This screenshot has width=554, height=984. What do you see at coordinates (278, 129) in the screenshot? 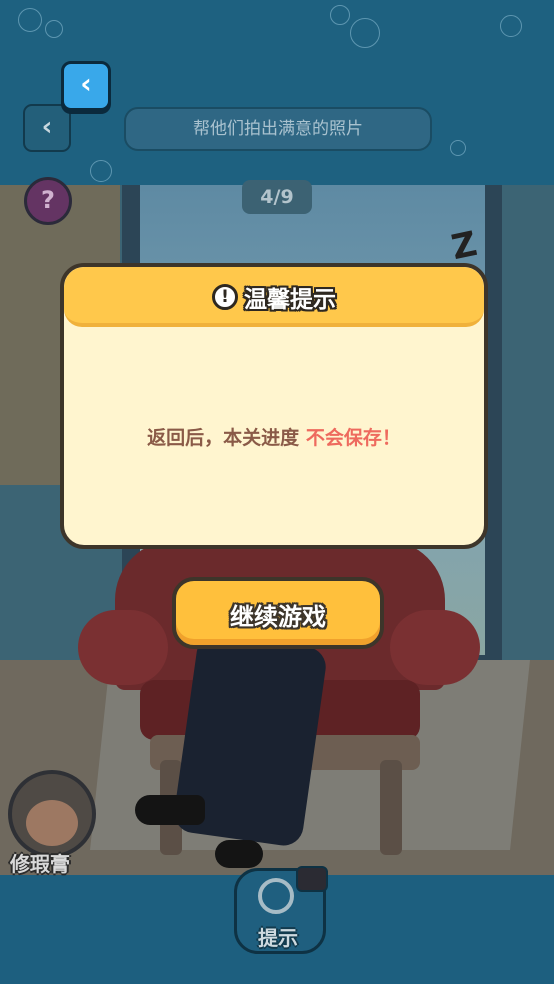
I see `task-title: 帮他们拍出满意的照片` at bounding box center [278, 129].